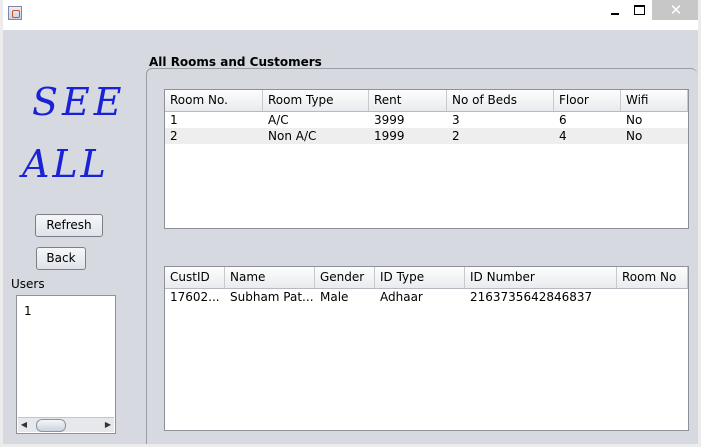  Describe the element at coordinates (24, 425) in the screenshot. I see `scroll-left-icon: ◀` at that location.